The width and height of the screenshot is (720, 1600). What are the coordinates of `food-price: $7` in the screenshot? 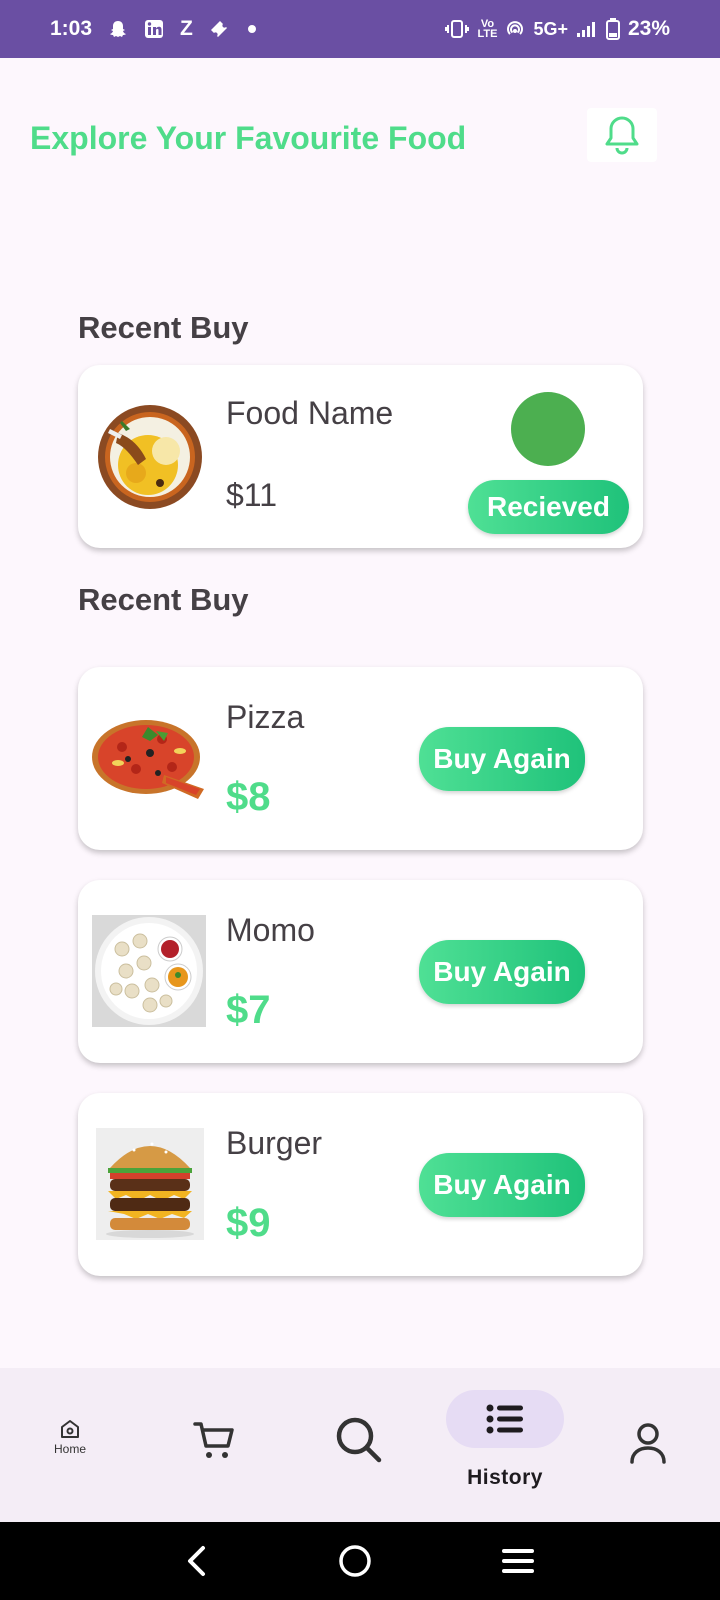 It's located at (248, 1010).